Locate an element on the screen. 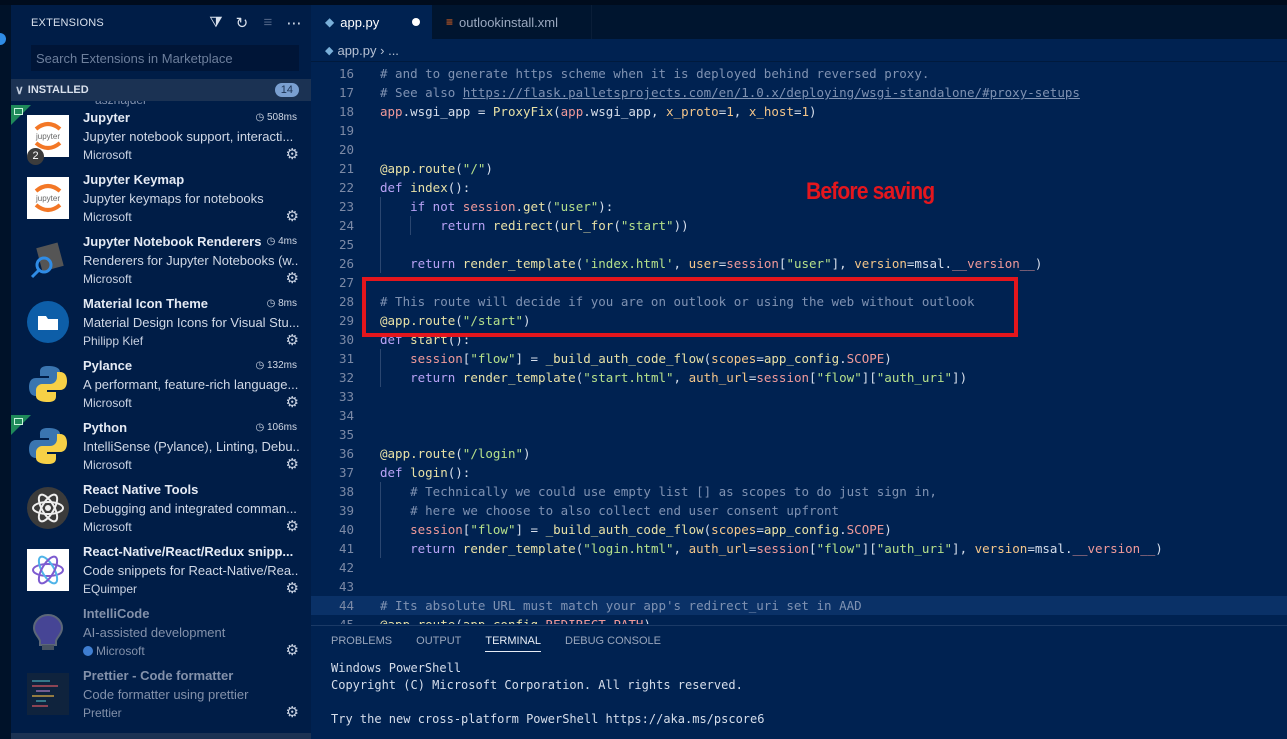  code-line: 35 is located at coordinates (799, 434).